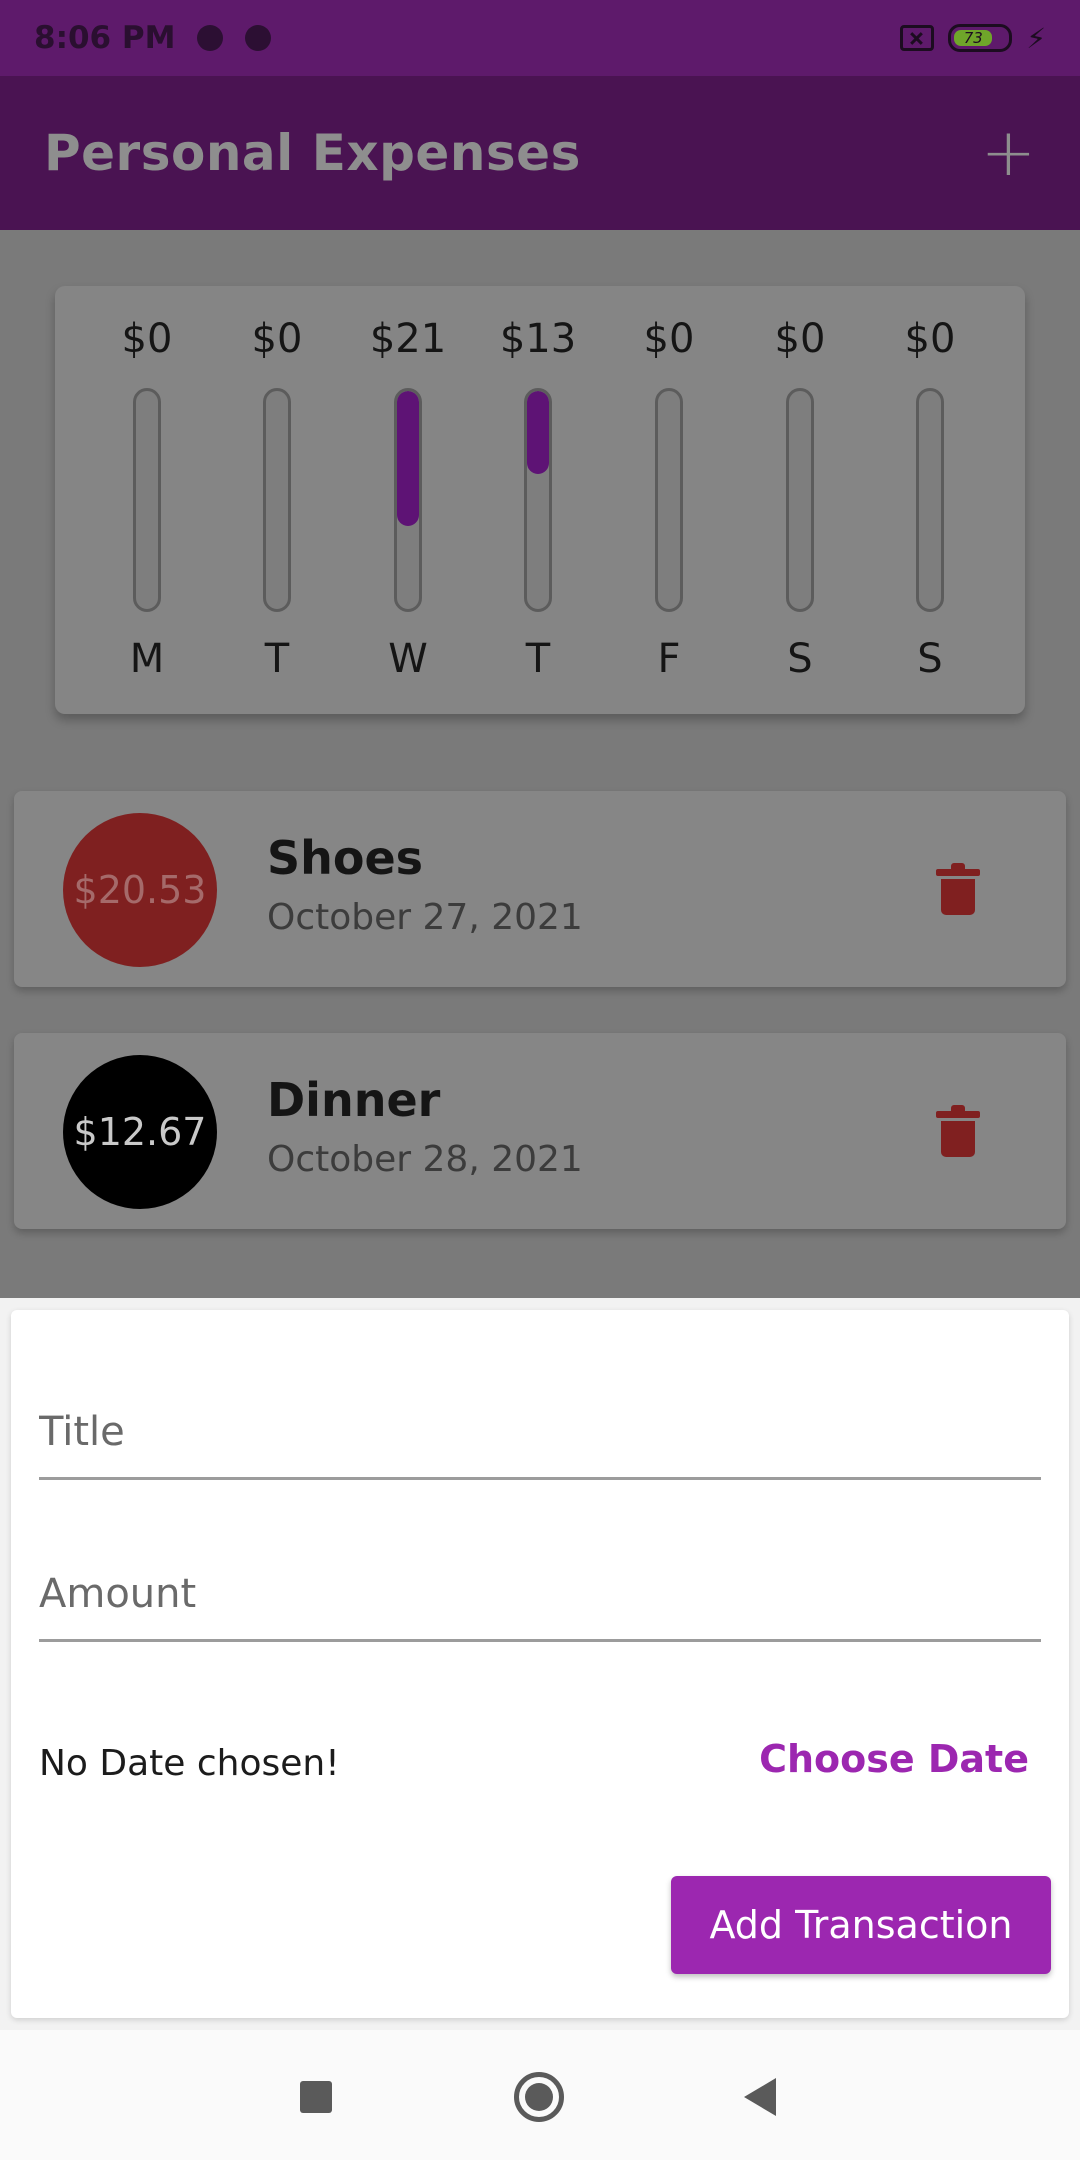  What do you see at coordinates (408, 339) in the screenshot?
I see `bar-amount-label: $21` at bounding box center [408, 339].